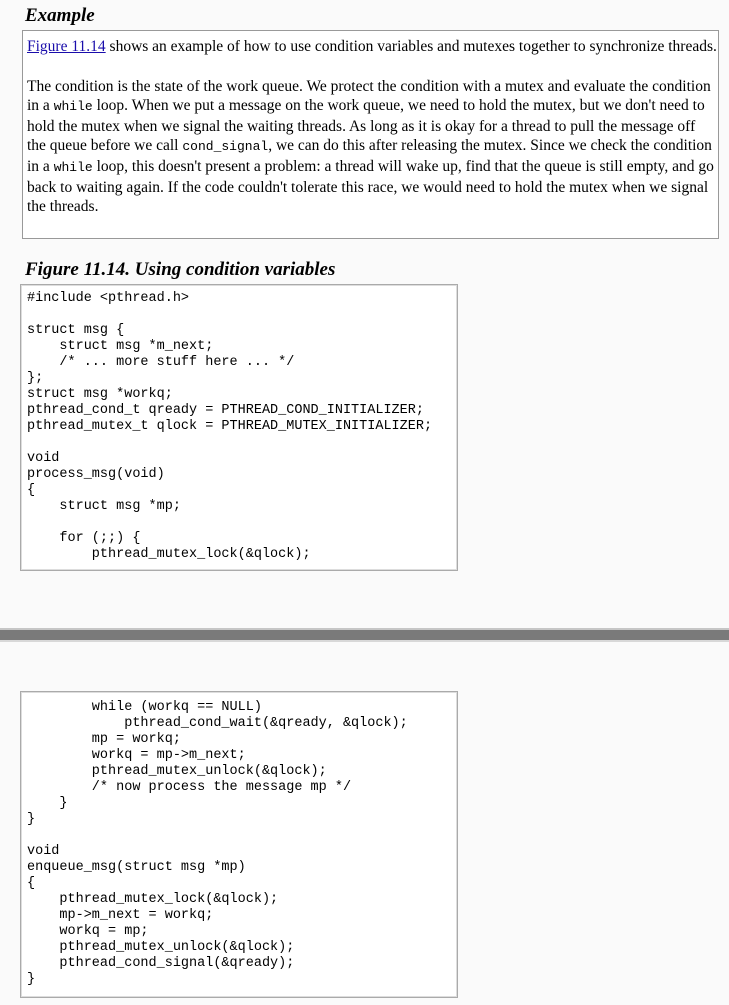  Describe the element at coordinates (104, 506) in the screenshot. I see `code-line: struct msg *mp;` at that location.